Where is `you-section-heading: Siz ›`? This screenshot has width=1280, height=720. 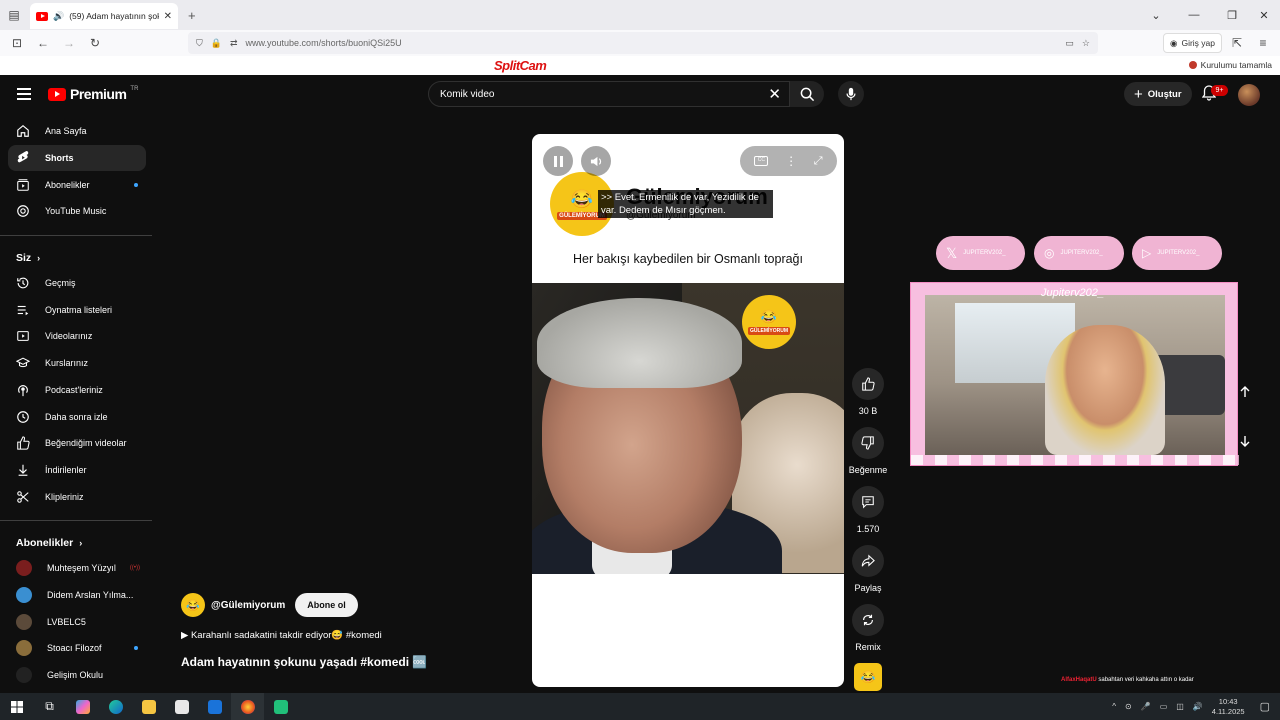 you-section-heading: Siz › is located at coordinates (78, 258).